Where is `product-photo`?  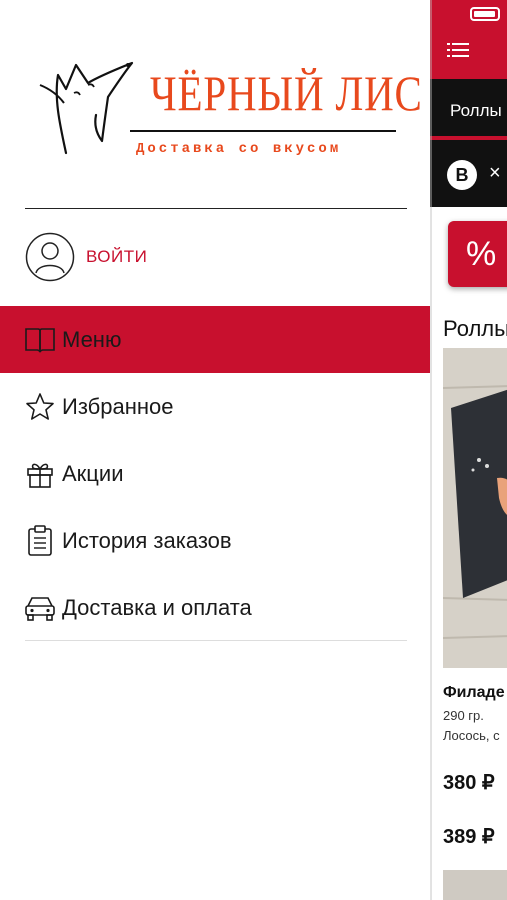
product-photo is located at coordinates (475, 508).